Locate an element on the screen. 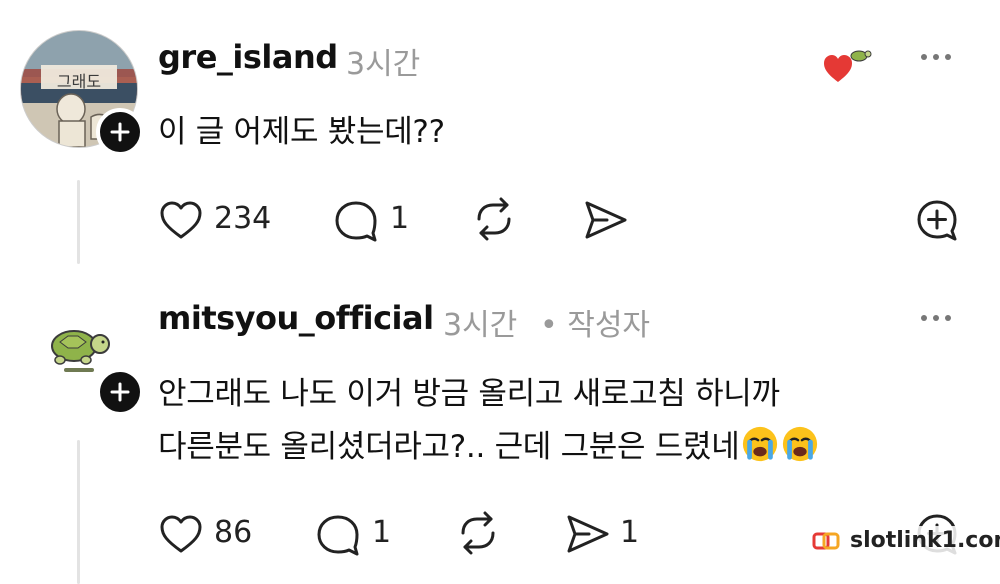  add-reaction-button is located at coordinates (937, 220).